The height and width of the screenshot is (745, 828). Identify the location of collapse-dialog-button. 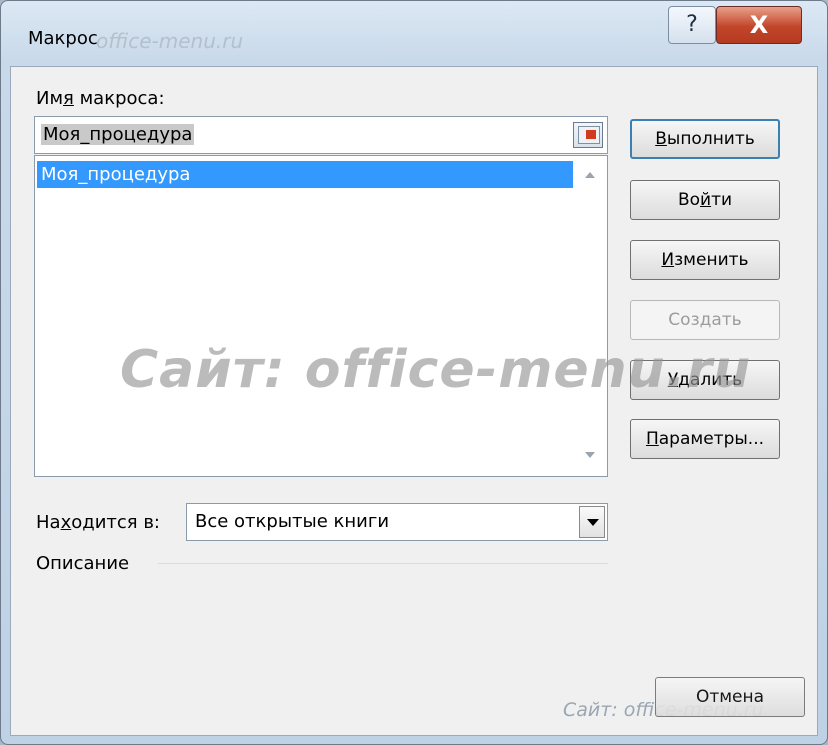
(588, 135).